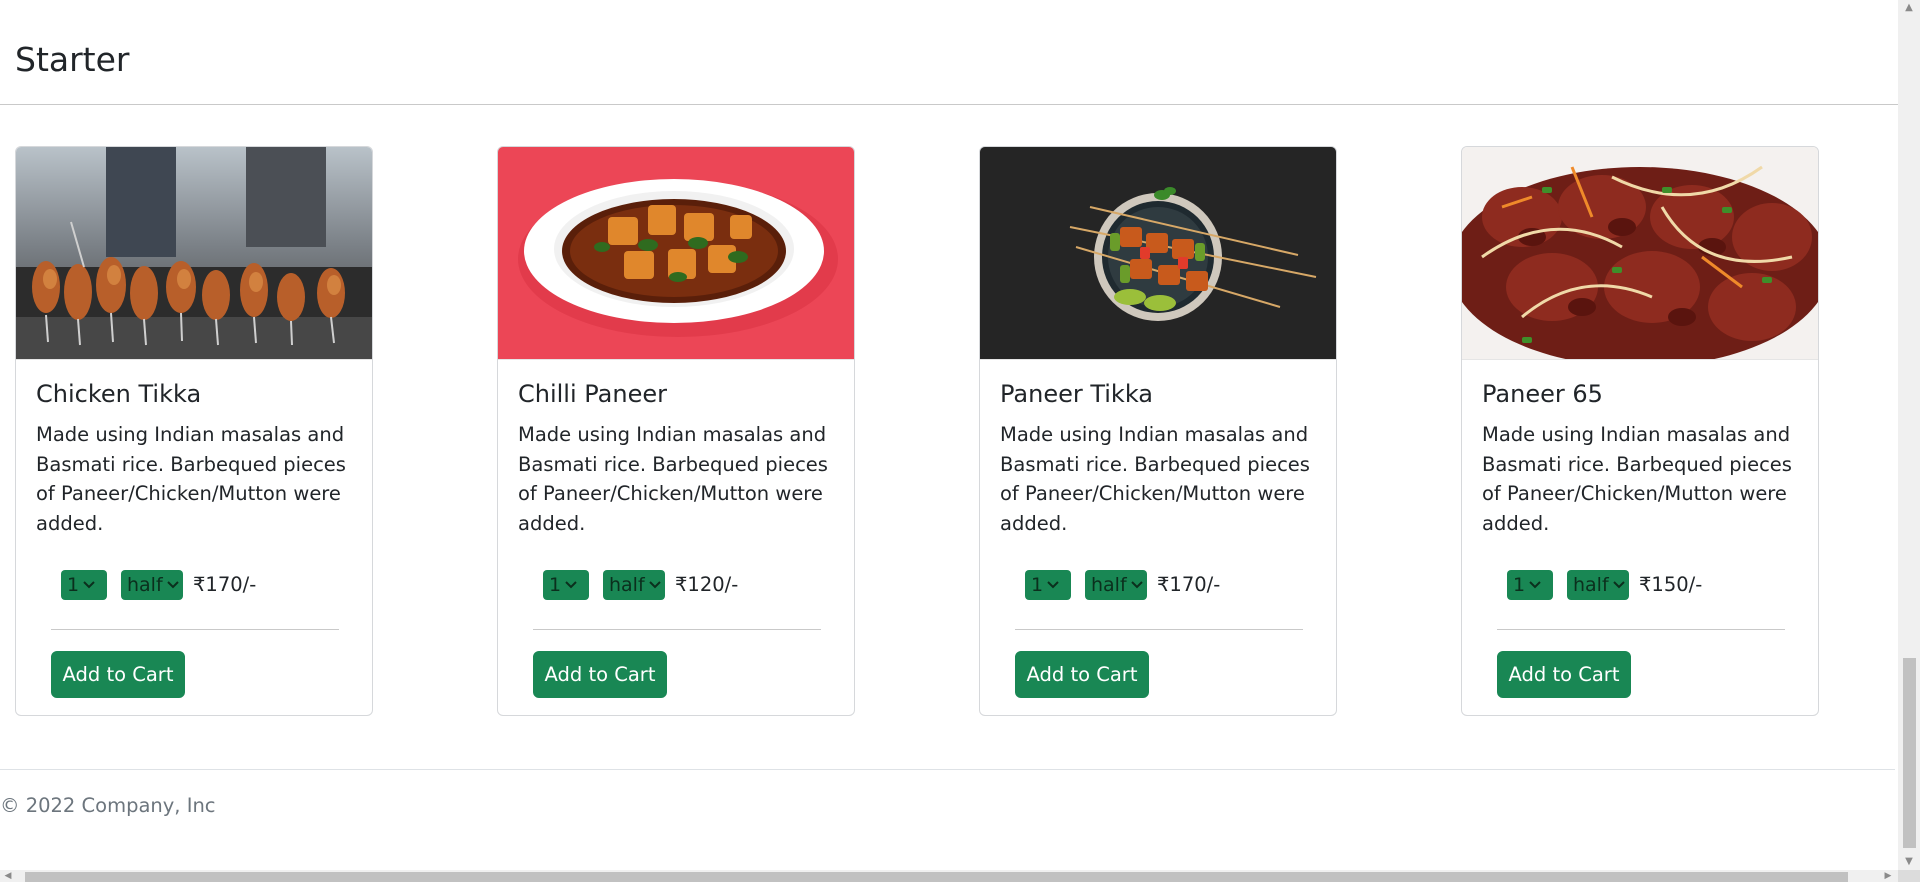 This screenshot has height=882, width=1920. Describe the element at coordinates (1640, 253) in the screenshot. I see `paneer-65-image` at that location.